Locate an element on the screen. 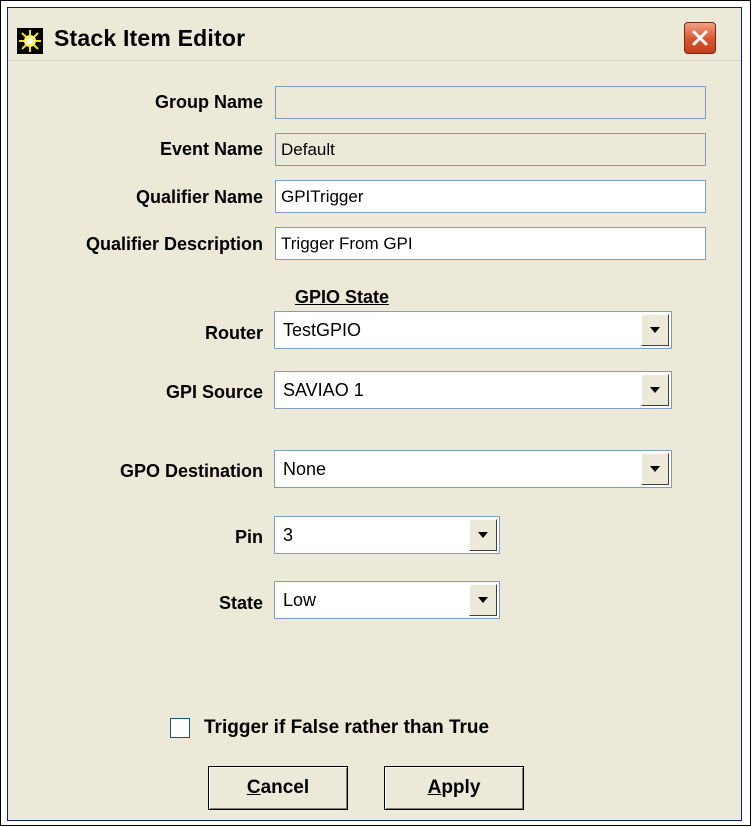 This screenshot has width=752, height=827. cancel-button: Cancel is located at coordinates (278, 788).